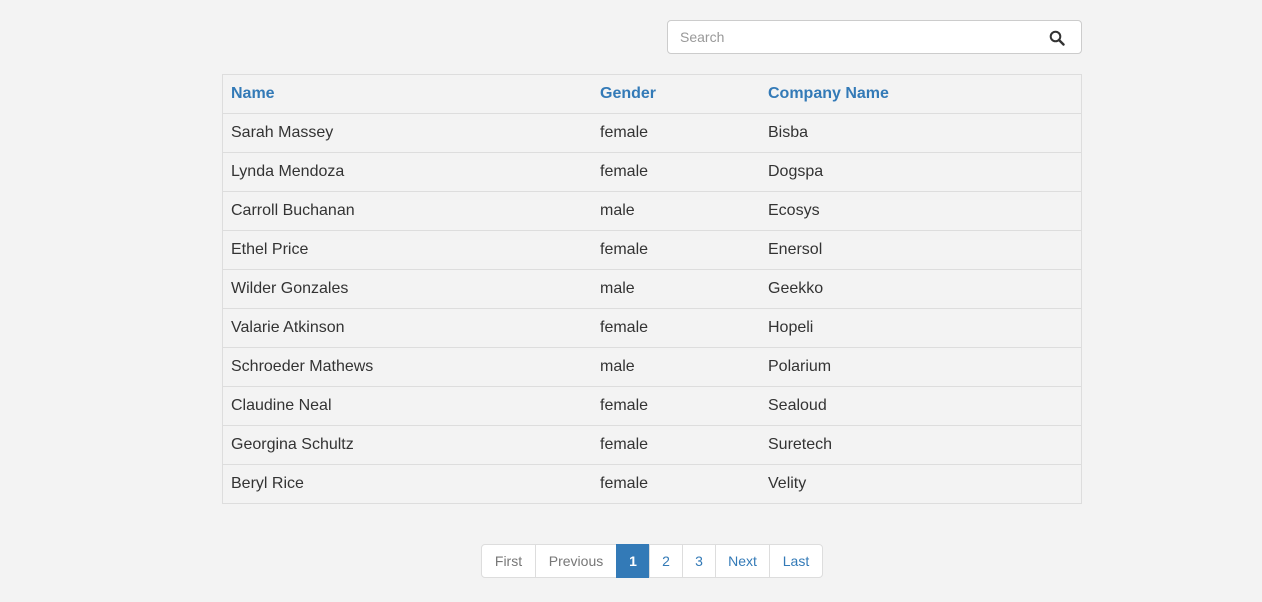  I want to click on cell-name: Ethel Price, so click(407, 250).